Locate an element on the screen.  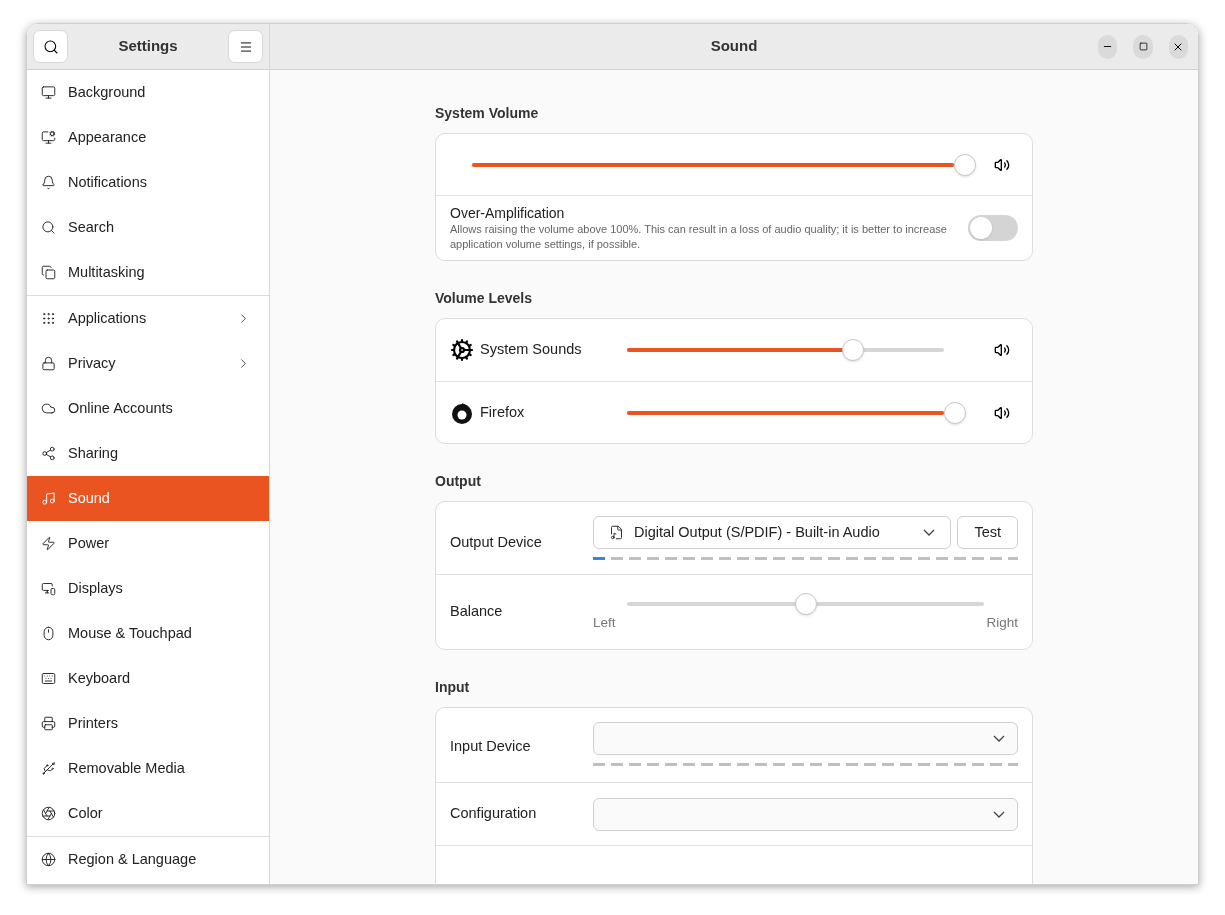
menu-icon is located at coordinates (245, 46).